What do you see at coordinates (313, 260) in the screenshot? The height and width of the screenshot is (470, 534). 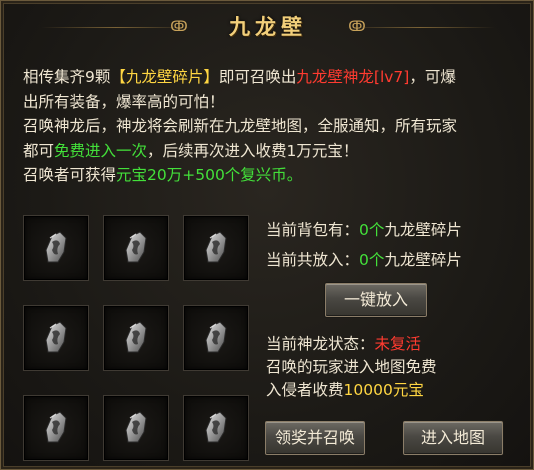 I see `placed-count-label: 当前共放入：` at bounding box center [313, 260].